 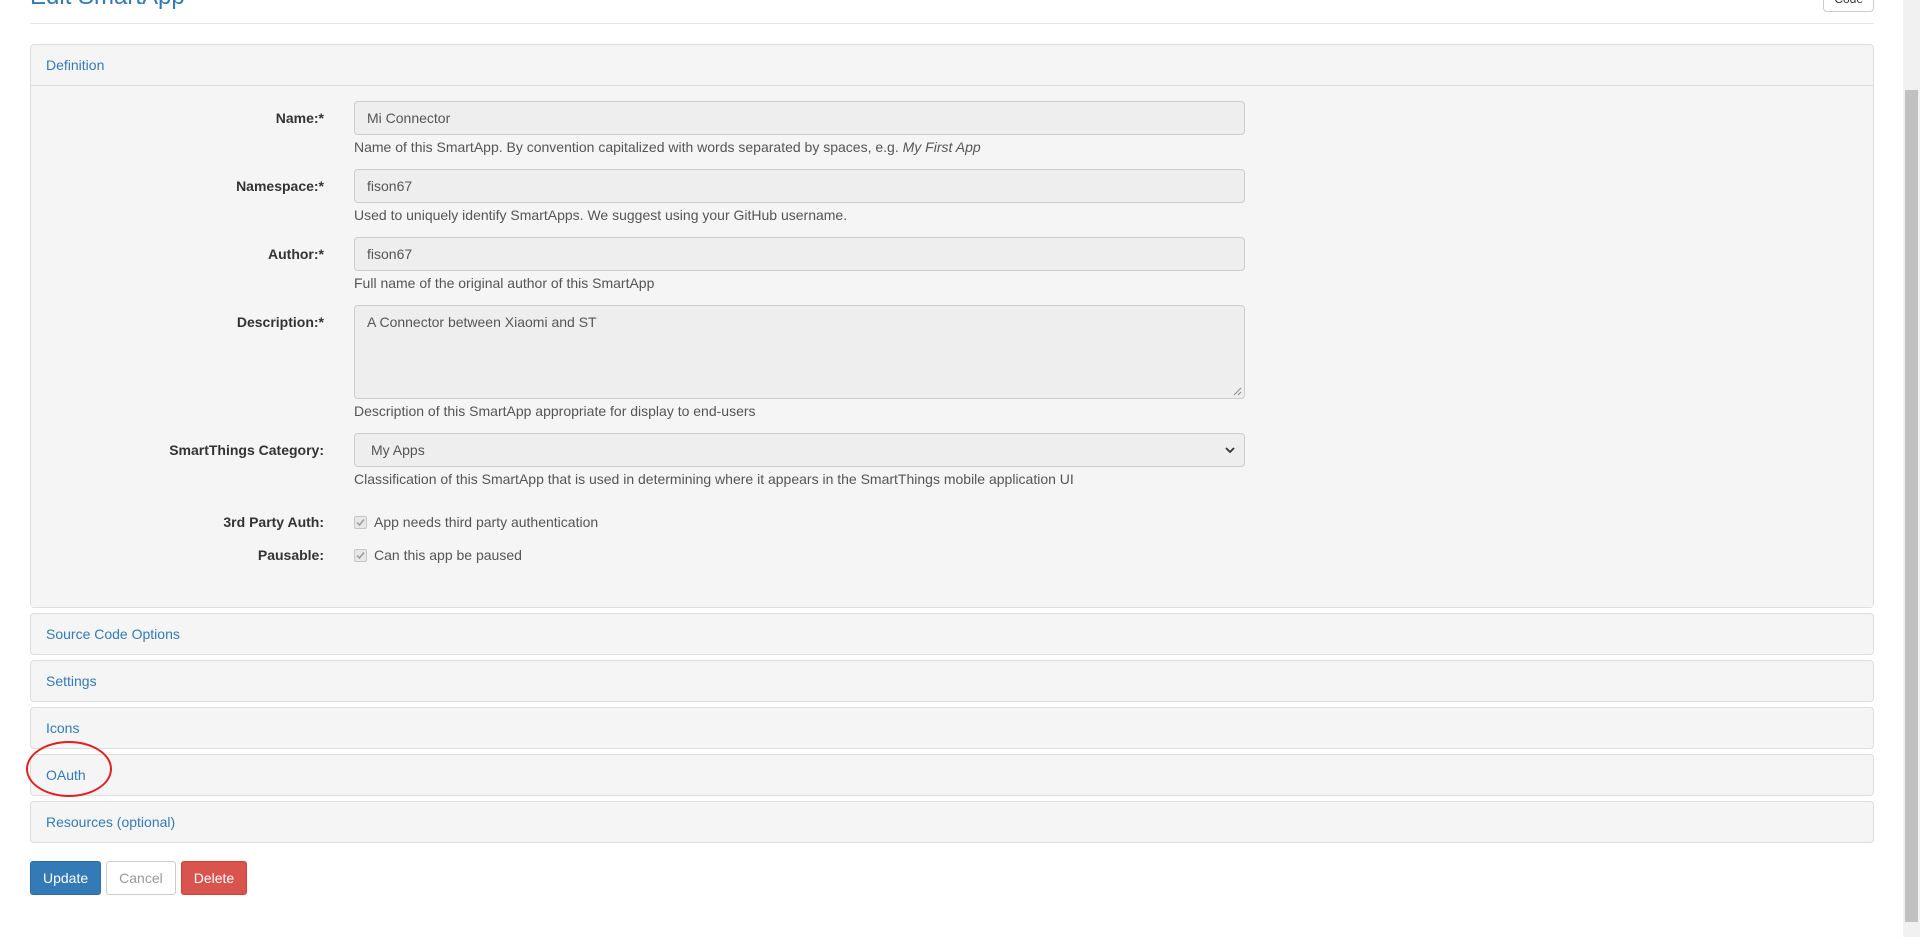 I want to click on update-button: Update, so click(x=66, y=878).